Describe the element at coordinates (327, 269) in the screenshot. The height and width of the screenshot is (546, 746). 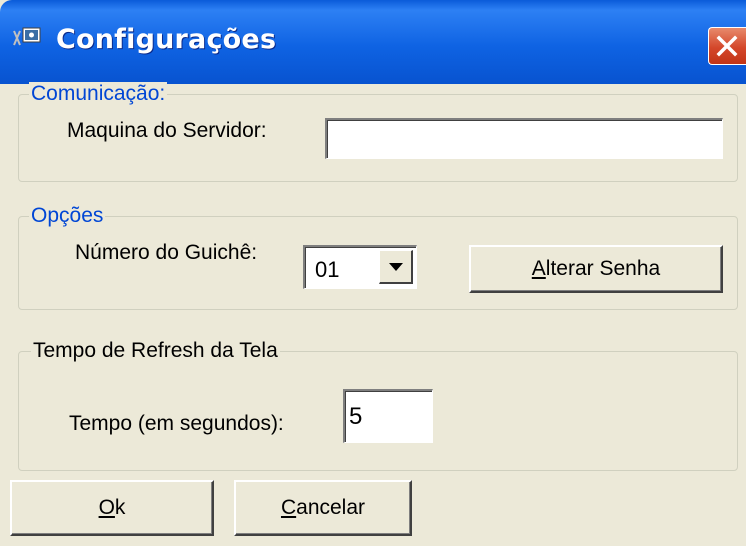
I see `numero-guiche-value: 01` at that location.